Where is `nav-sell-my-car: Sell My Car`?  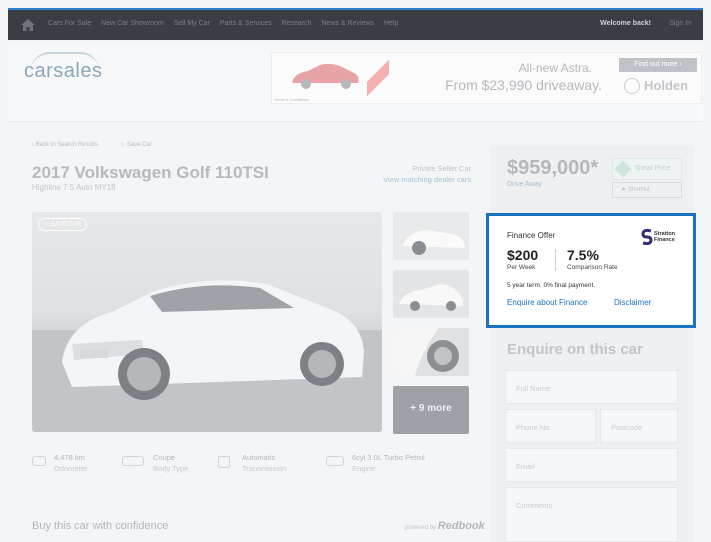 nav-sell-my-car: Sell My Car is located at coordinates (192, 23).